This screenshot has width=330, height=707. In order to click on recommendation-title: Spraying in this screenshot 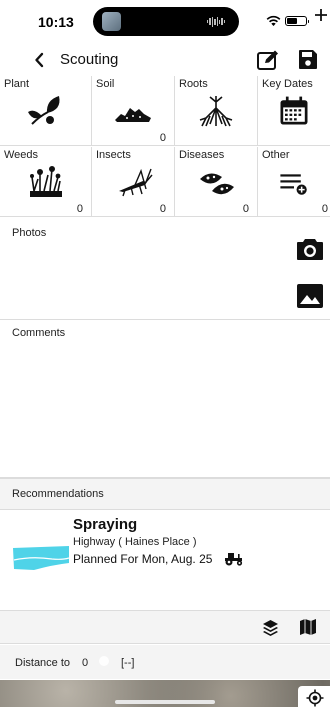, I will do `click(105, 524)`.